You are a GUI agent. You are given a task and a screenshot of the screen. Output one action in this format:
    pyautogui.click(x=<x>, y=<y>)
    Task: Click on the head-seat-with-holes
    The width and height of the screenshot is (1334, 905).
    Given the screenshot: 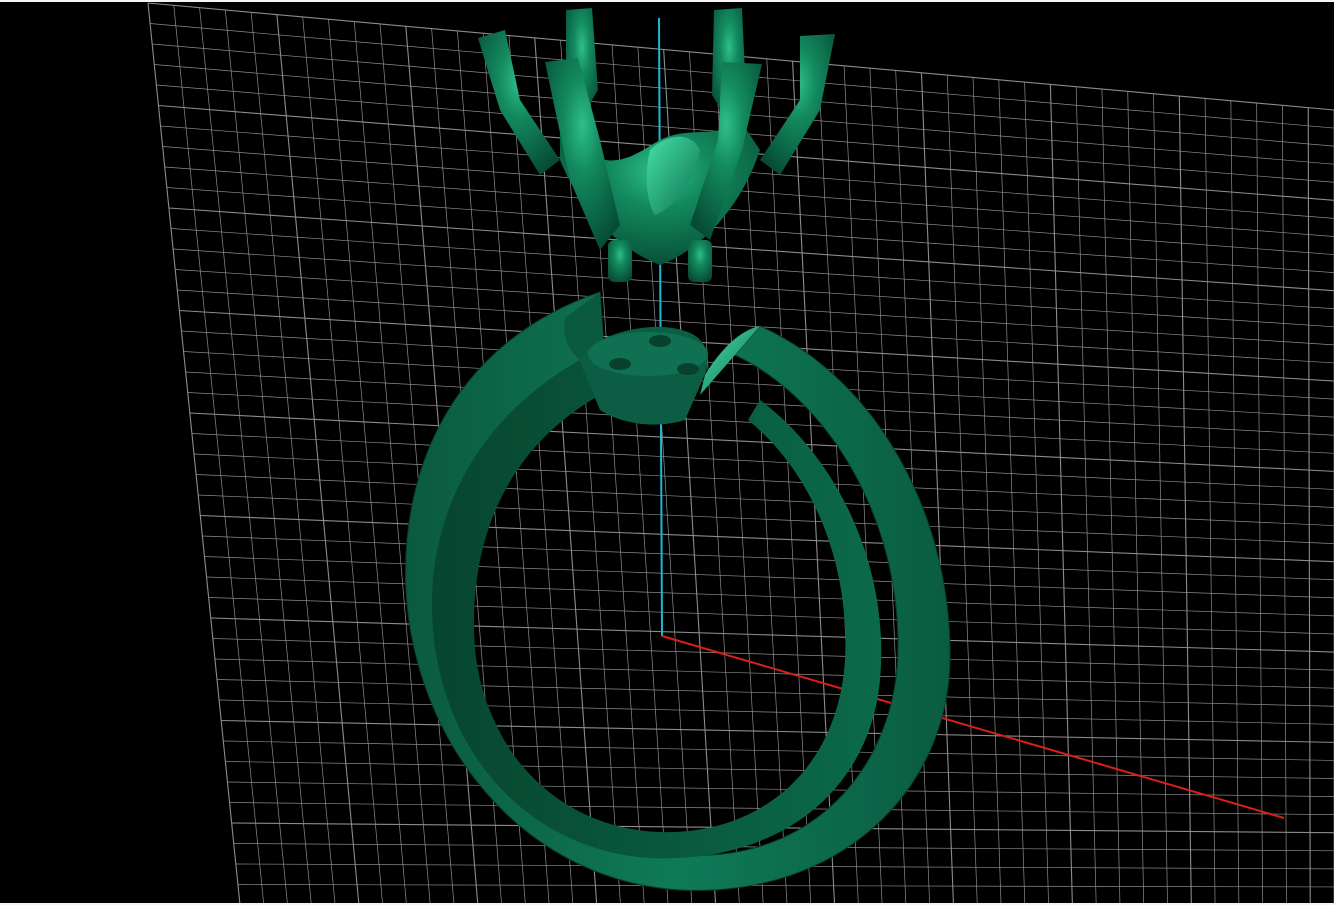 What is the action you would take?
    pyautogui.click(x=644, y=375)
    